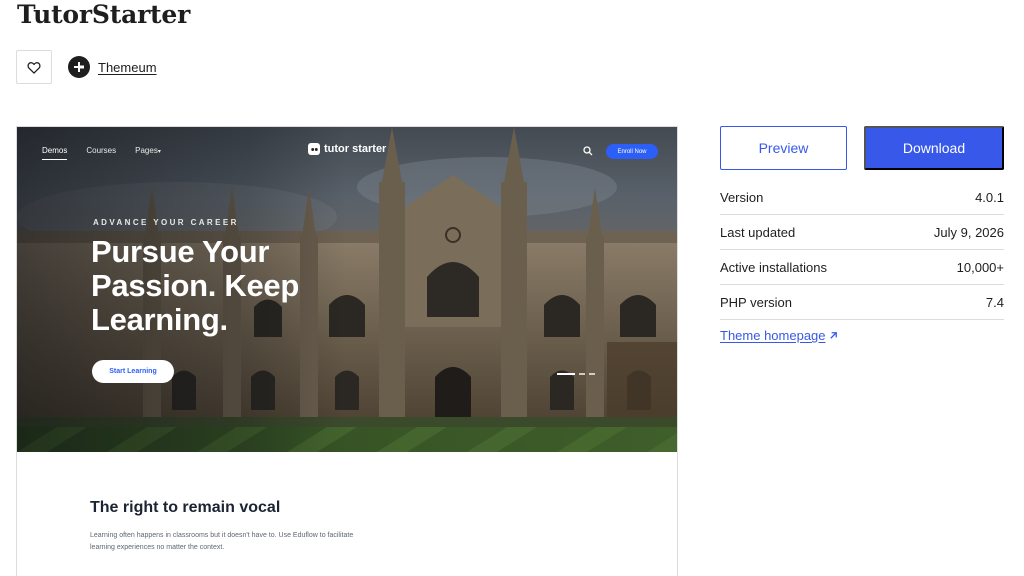 Image resolution: width=1024 pixels, height=576 pixels. I want to click on tutor-starter-logo: tutor starter, so click(347, 149).